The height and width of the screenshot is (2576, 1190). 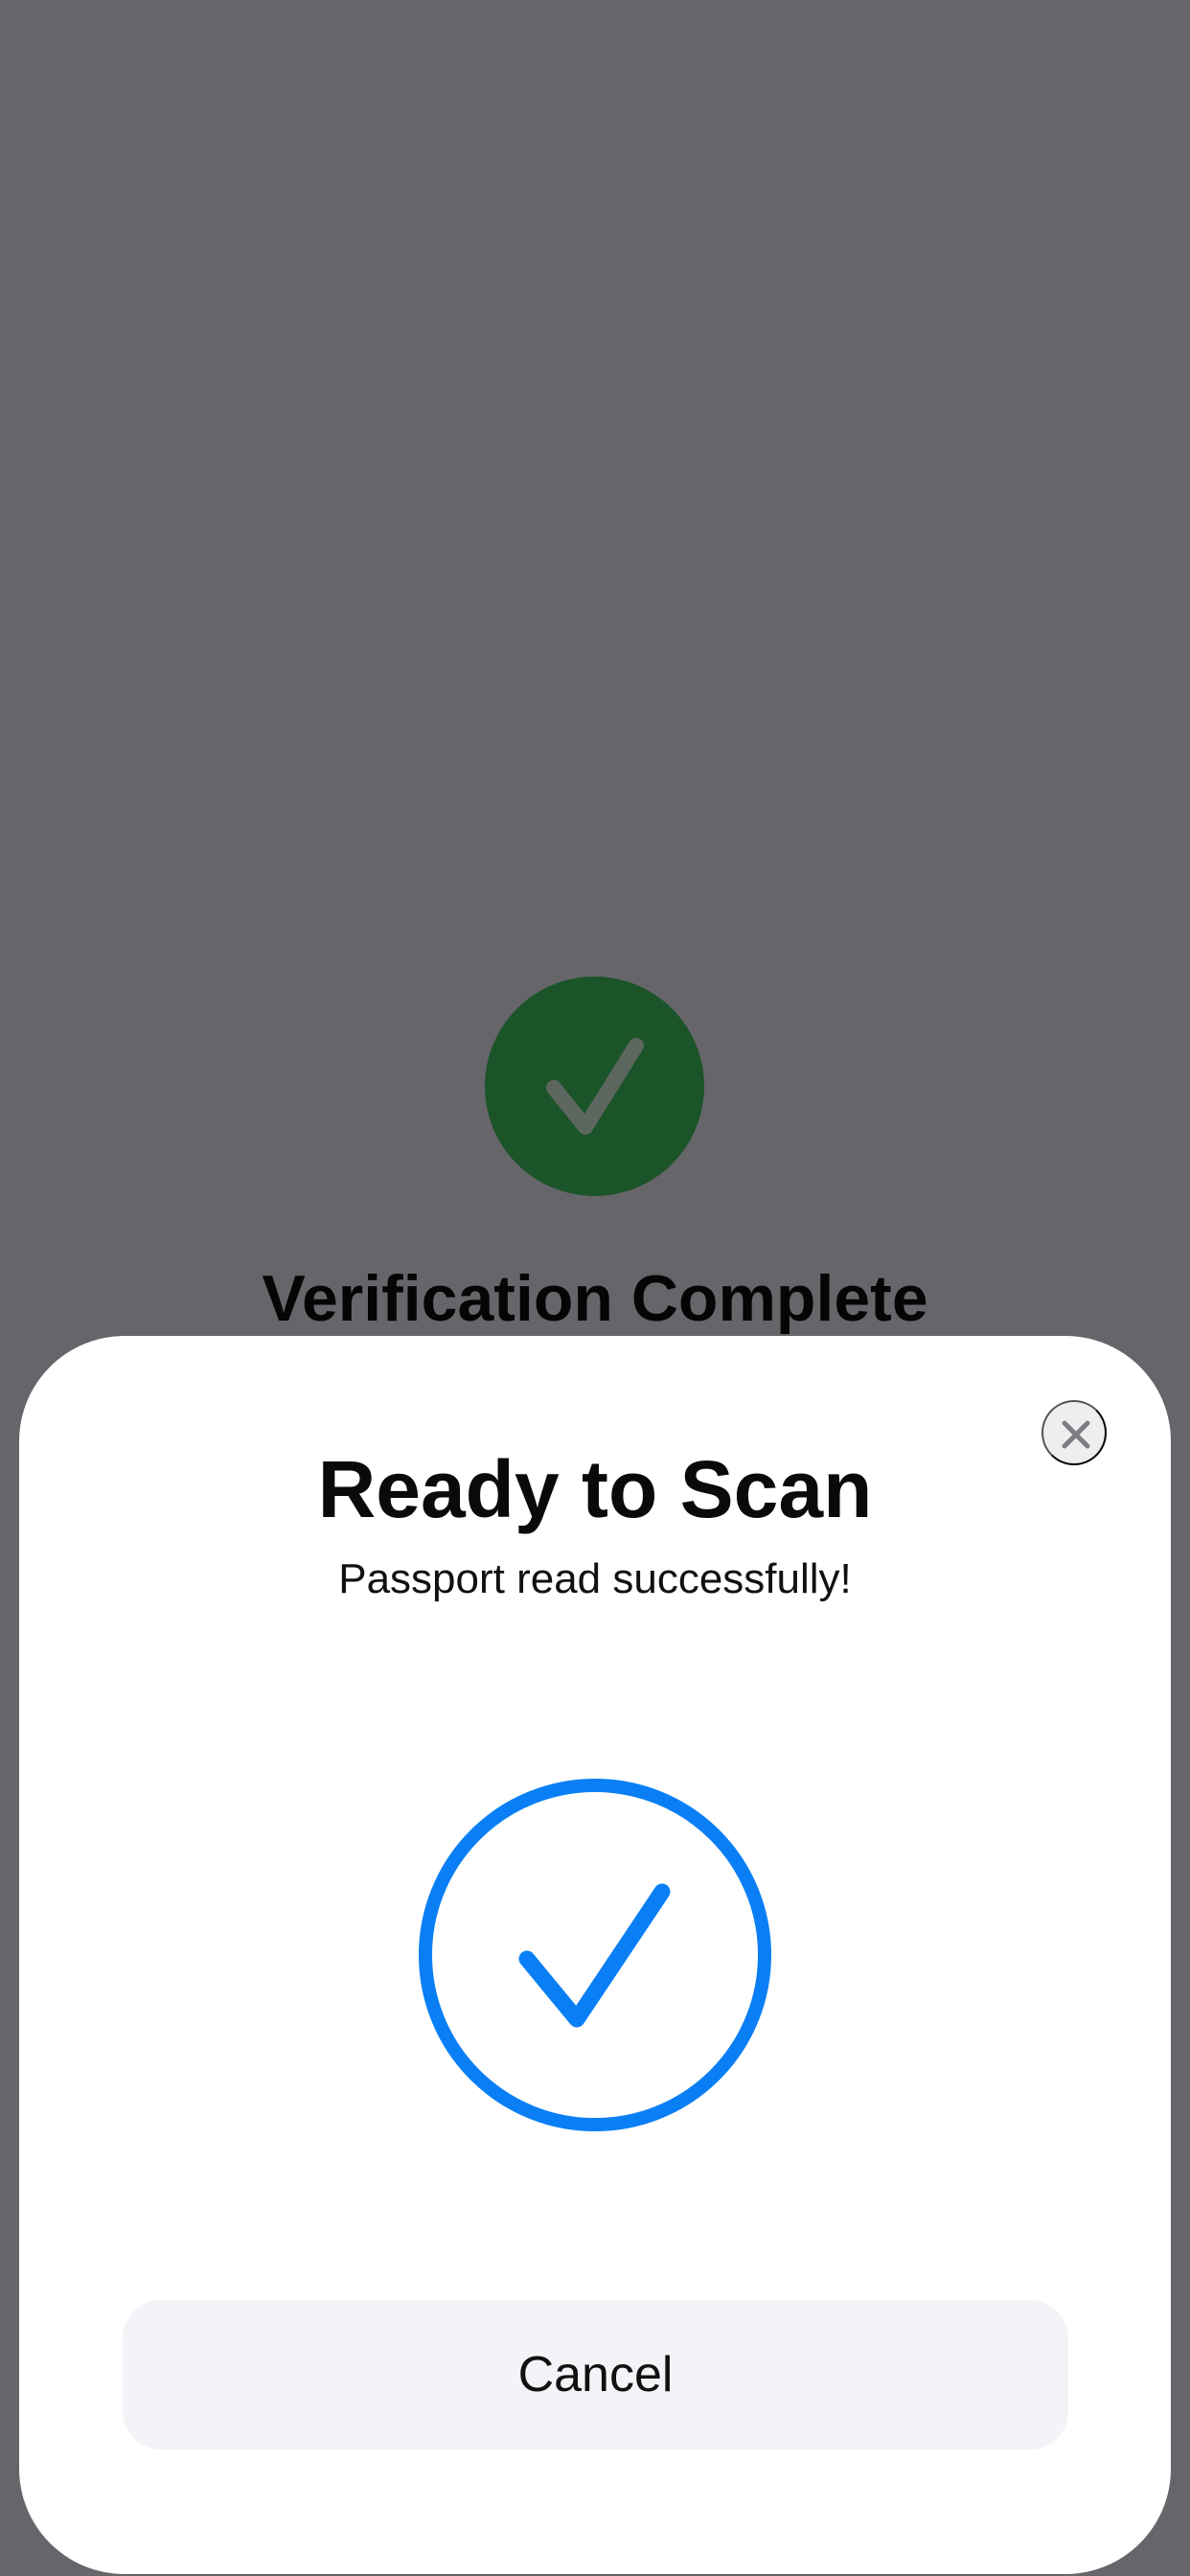 I want to click on sheet-title: Ready to Scan, so click(x=595, y=1489).